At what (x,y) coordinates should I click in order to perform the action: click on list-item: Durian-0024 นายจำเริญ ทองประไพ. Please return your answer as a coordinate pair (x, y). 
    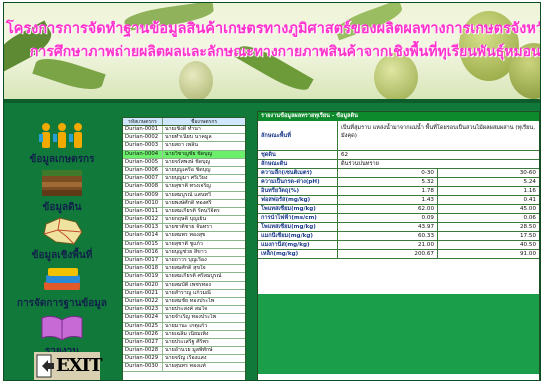
    Looking at the image, I should click on (184, 318).